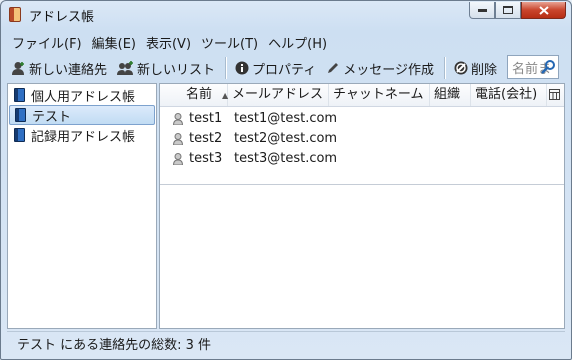  I want to click on menu-view: 表示(V), so click(168, 41).